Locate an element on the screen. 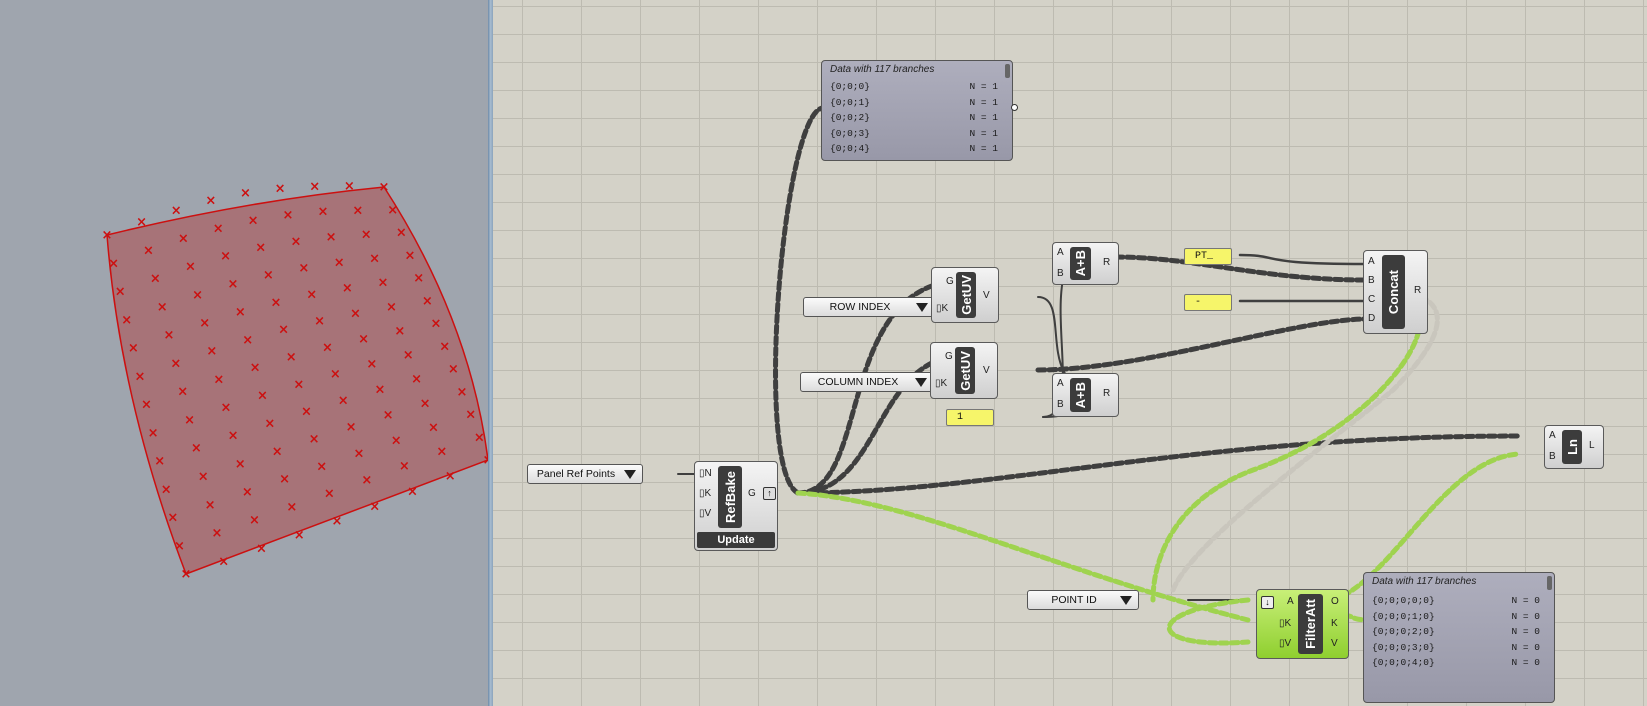  filter-param-icon: ↓ is located at coordinates (1267, 602).